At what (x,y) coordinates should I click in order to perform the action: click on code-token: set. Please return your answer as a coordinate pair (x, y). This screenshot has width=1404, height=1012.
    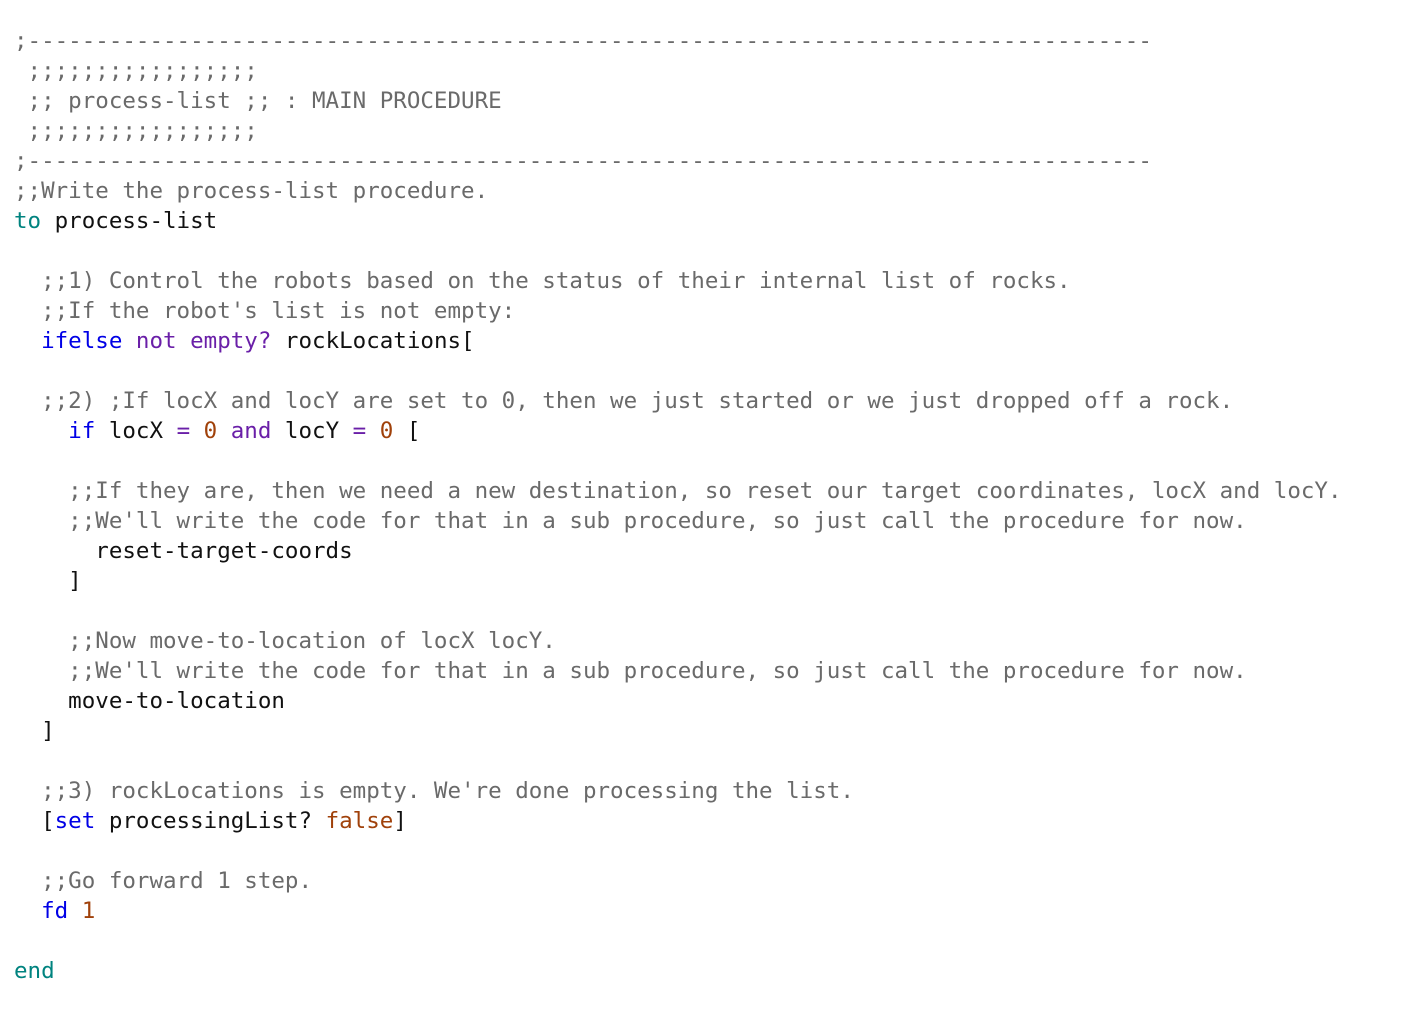
    Looking at the image, I should click on (75, 821).